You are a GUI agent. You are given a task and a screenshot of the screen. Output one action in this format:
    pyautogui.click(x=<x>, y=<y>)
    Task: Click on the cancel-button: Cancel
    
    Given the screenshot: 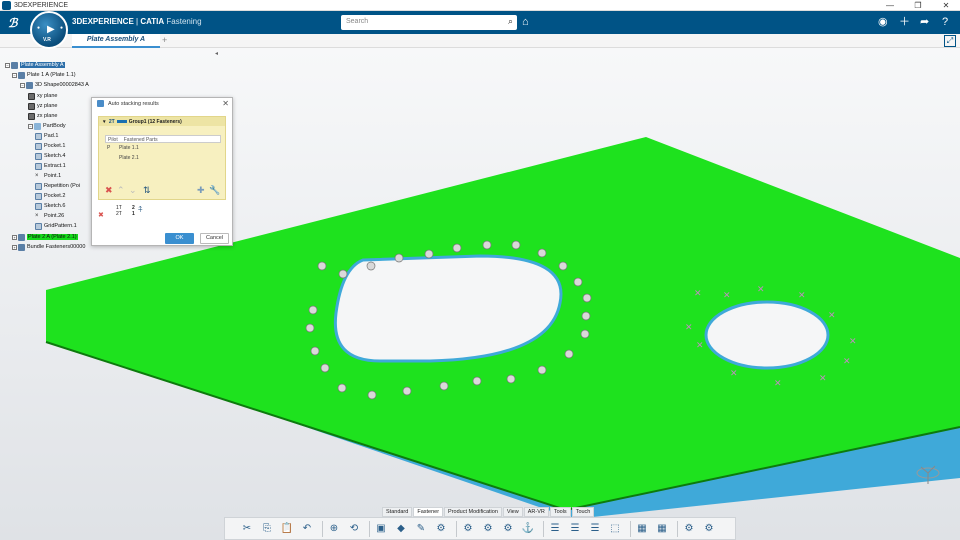 What is the action you would take?
    pyautogui.click(x=214, y=238)
    